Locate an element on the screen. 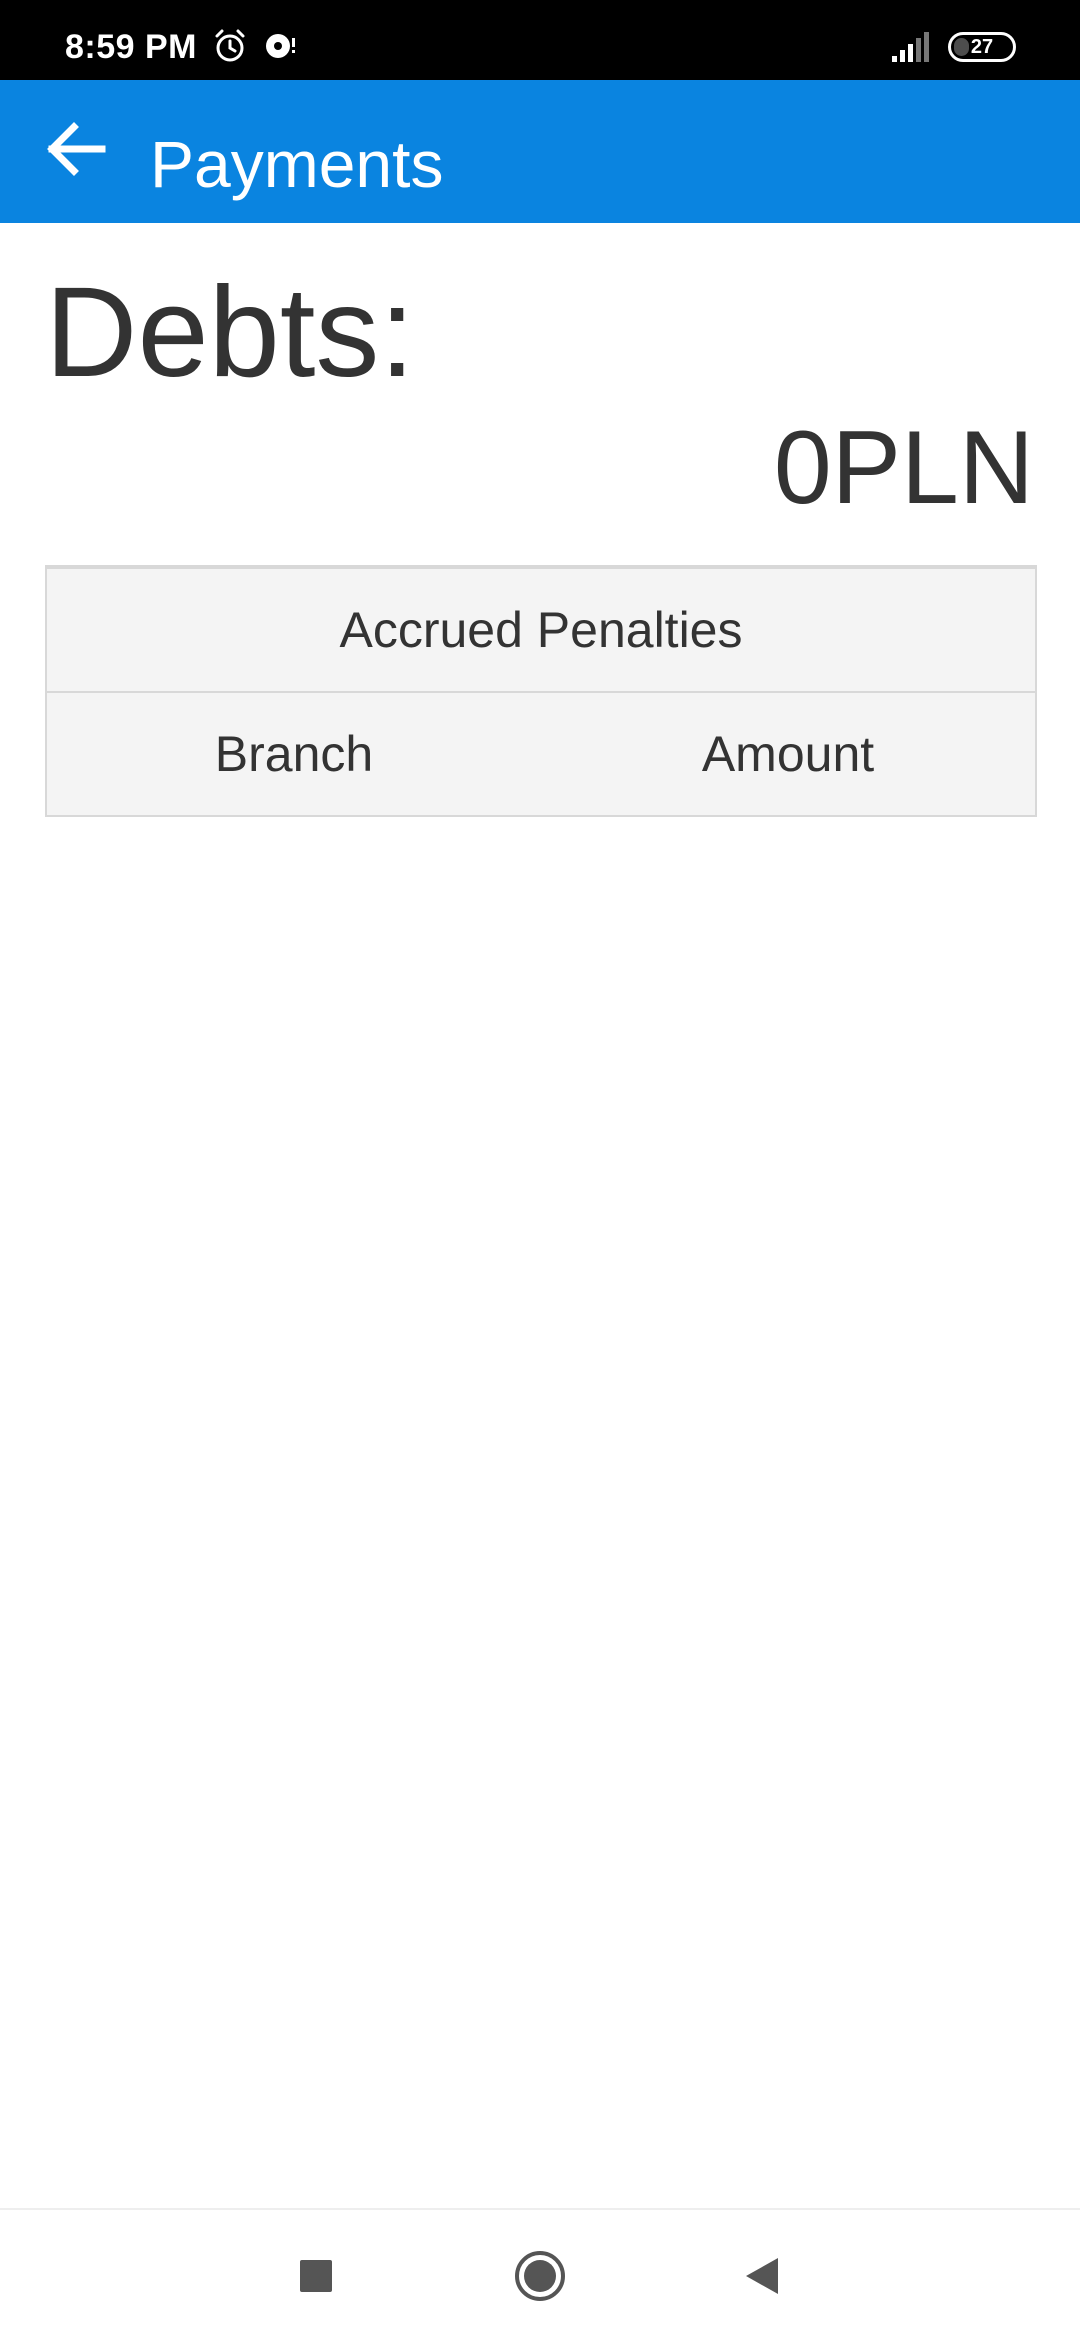 This screenshot has height=2340, width=1080. penalties-table: Accrued Penalties Branch Amount is located at coordinates (541, 691).